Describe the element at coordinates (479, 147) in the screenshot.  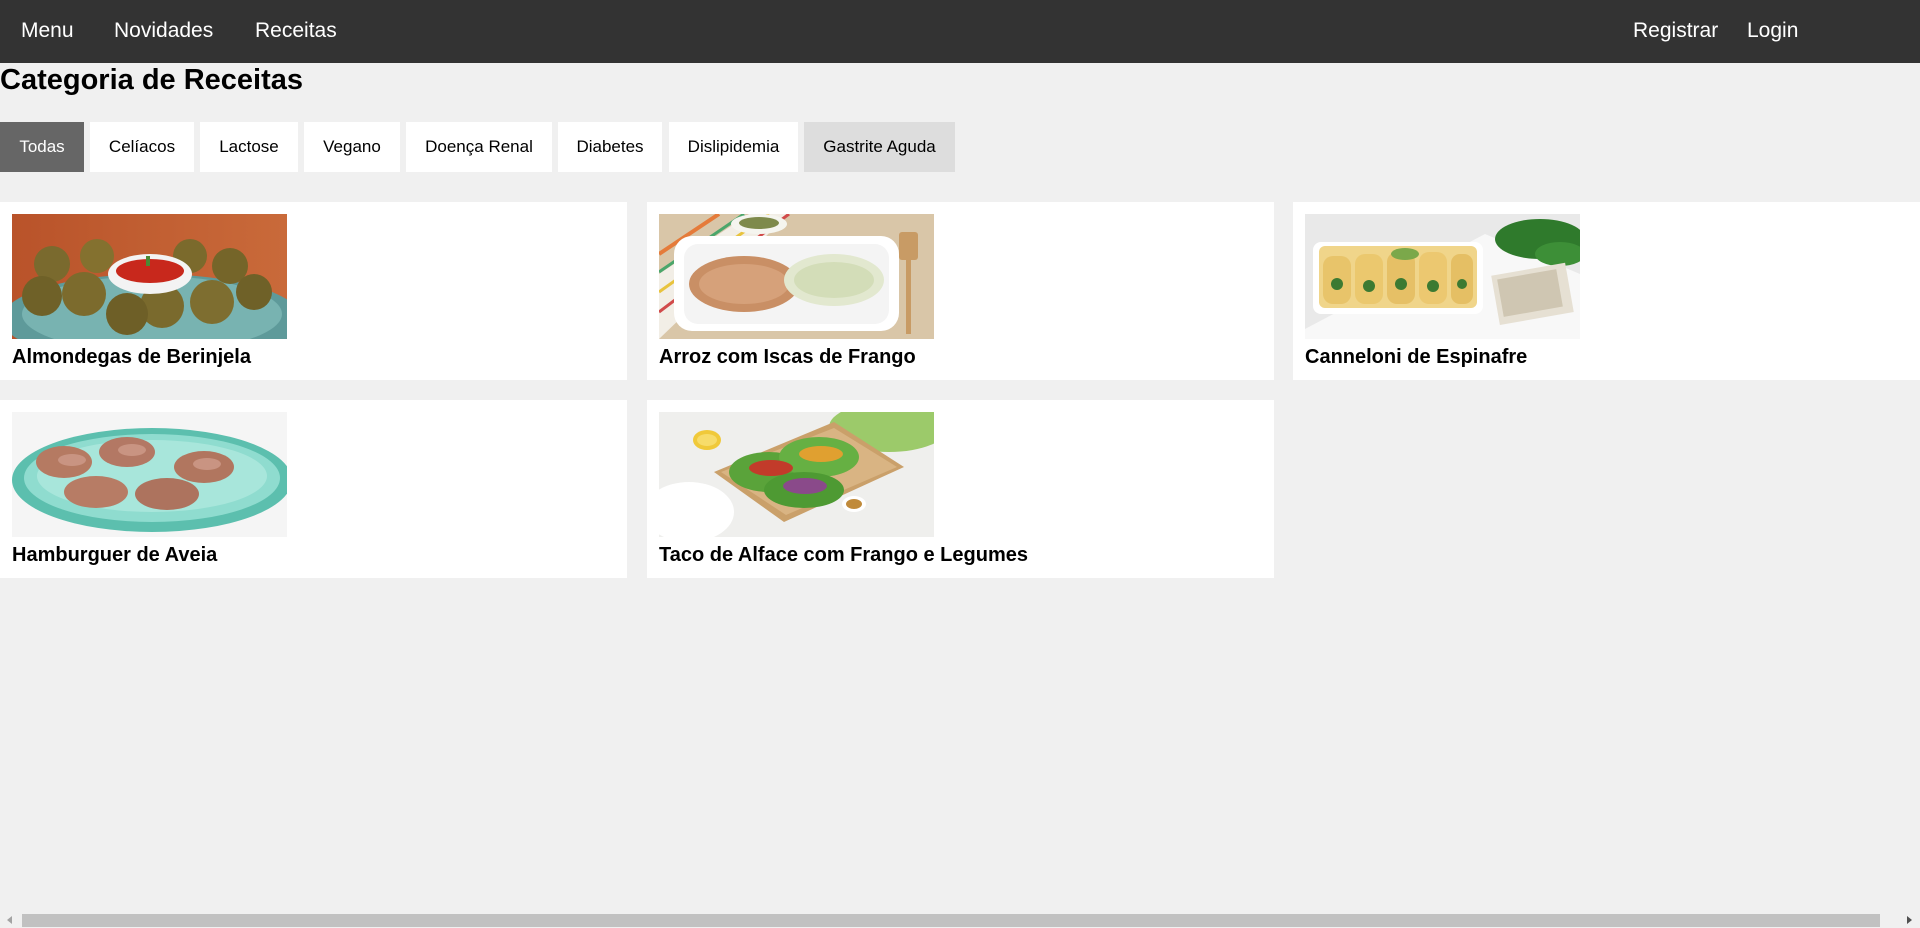
I see `tab-doenca-renal: Doença Renal` at that location.